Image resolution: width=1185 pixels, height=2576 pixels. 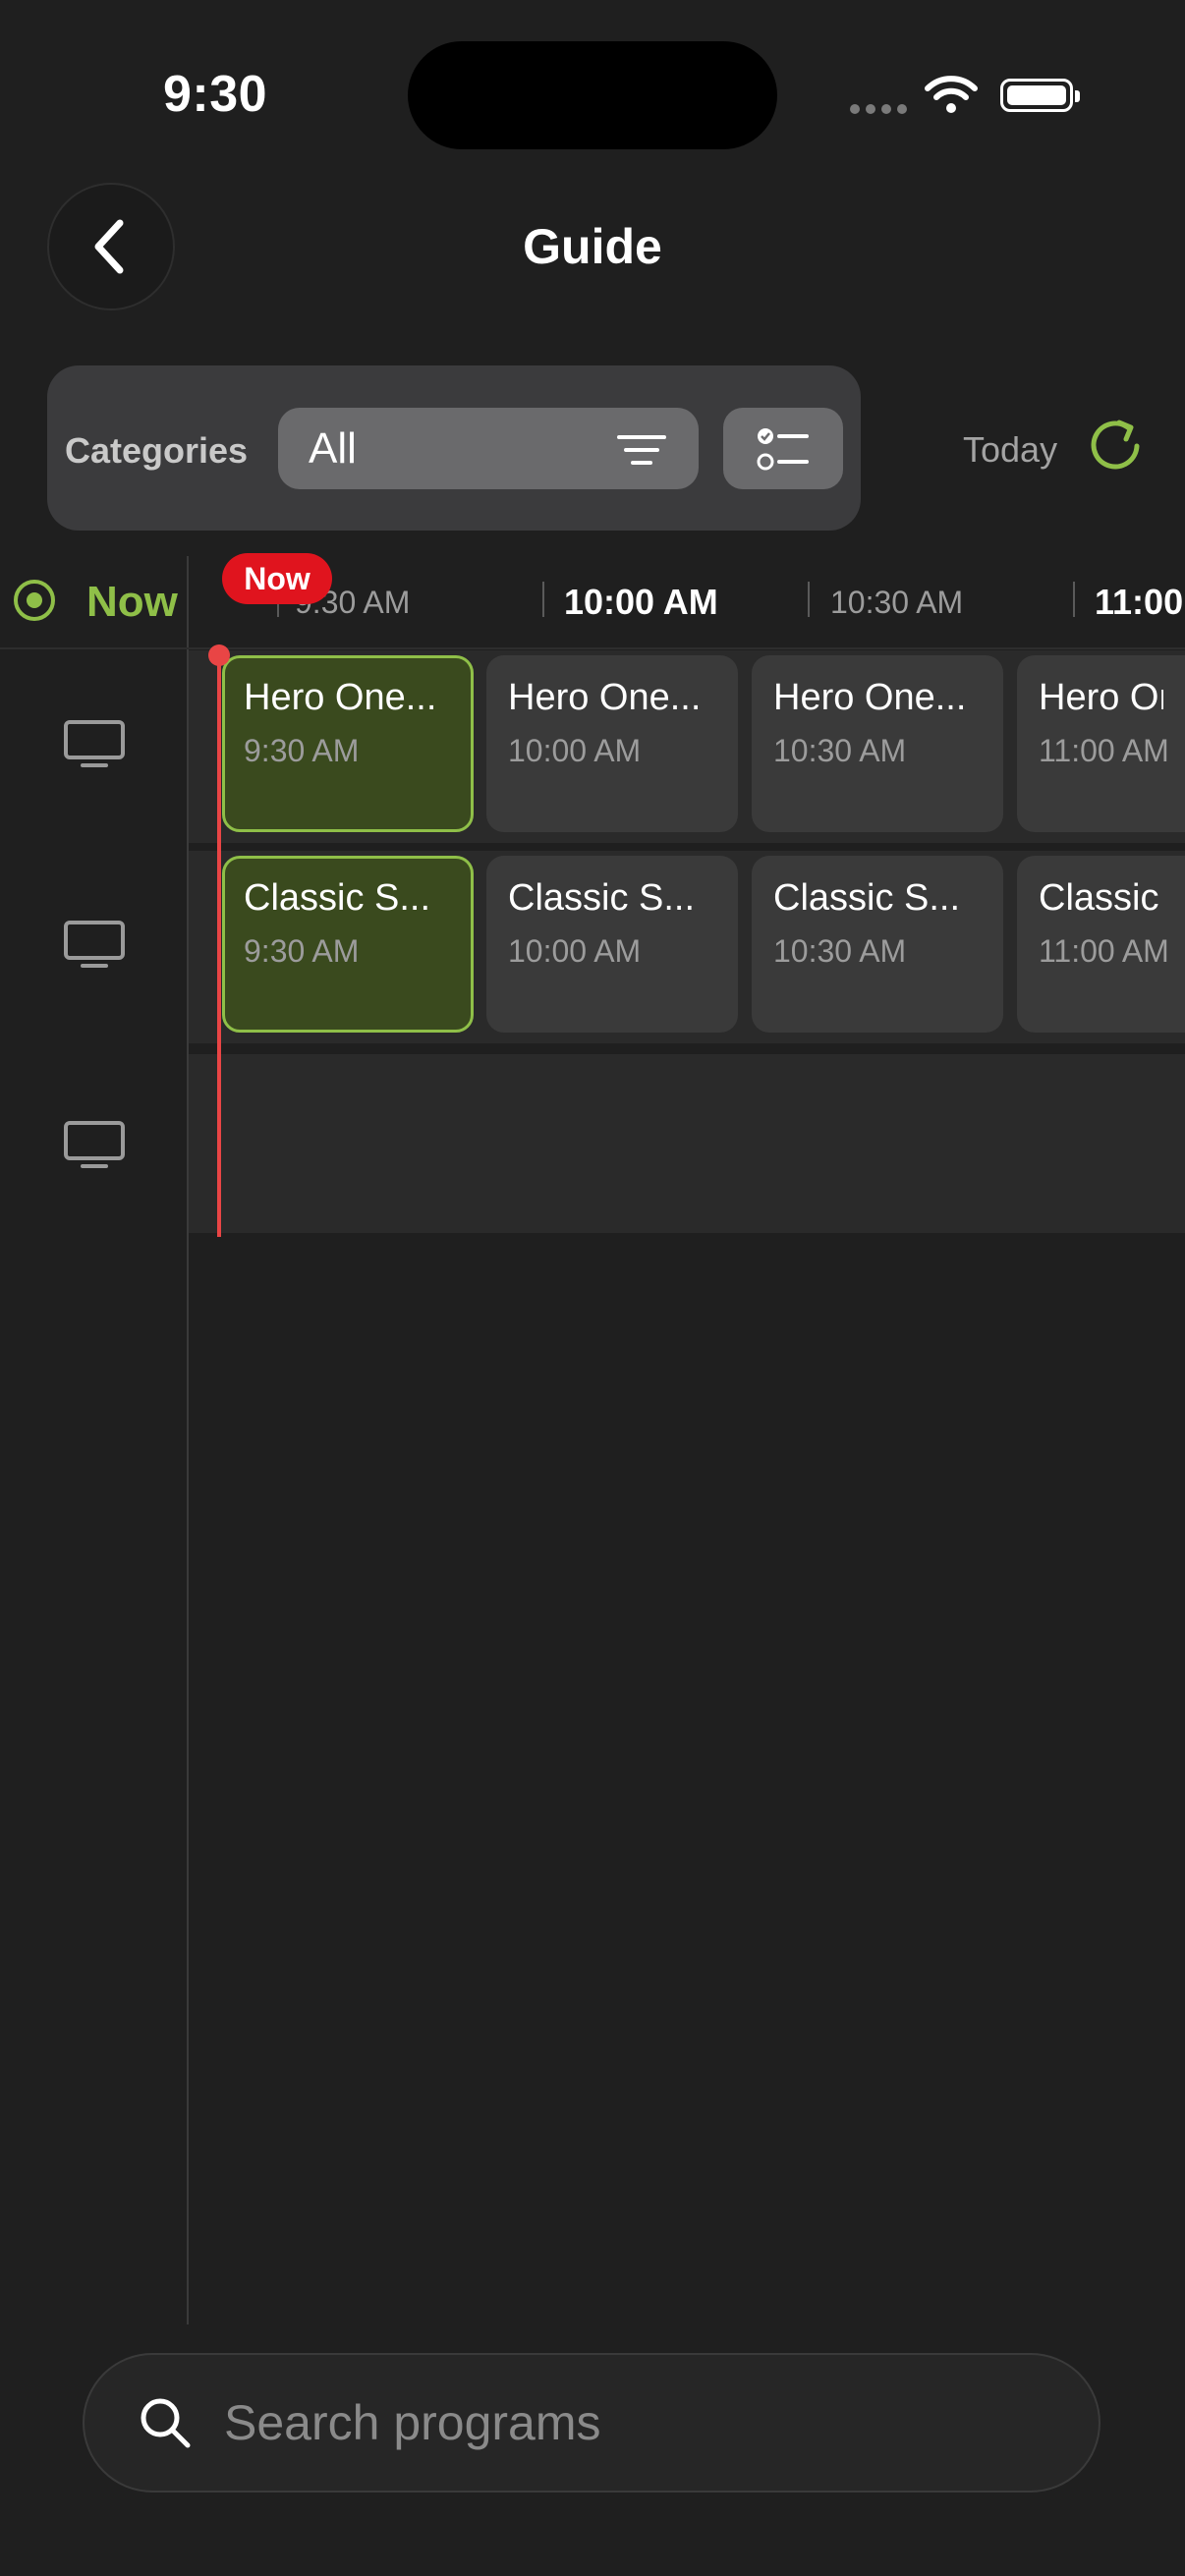 I want to click on program-card: Classic S... 10:00 AM, so click(x=612, y=944).